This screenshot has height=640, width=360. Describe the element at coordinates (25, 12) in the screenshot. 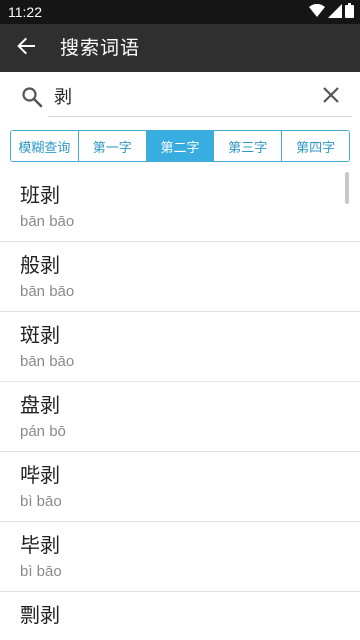

I see `status-time: 11:22` at that location.